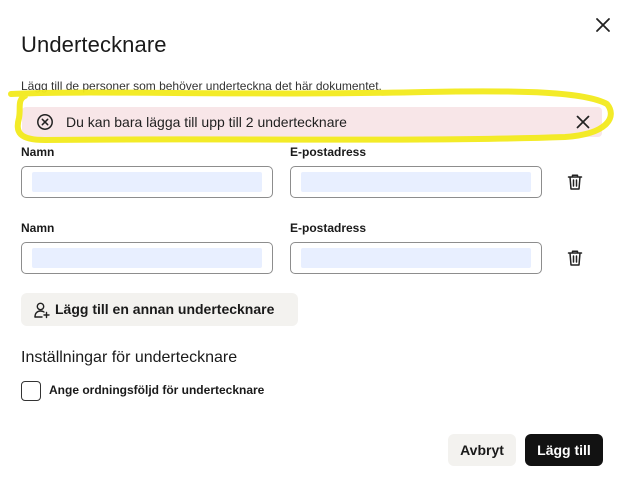 This screenshot has width=622, height=481. Describe the element at coordinates (583, 122) in the screenshot. I see `alert-close-icon` at that location.